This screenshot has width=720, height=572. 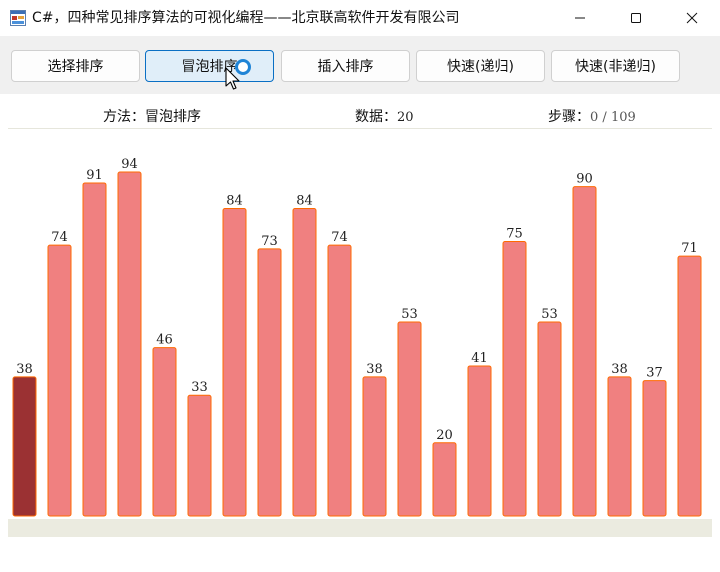 What do you see at coordinates (129, 164) in the screenshot?
I see `bar-value-label-3: 94` at bounding box center [129, 164].